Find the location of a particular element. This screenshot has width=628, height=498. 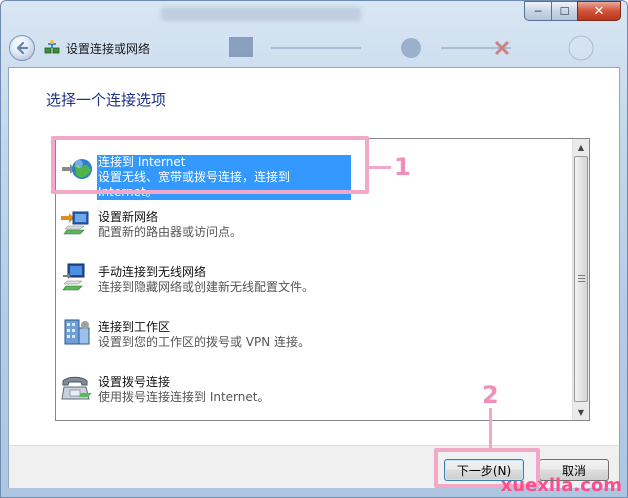

option-description: 设置到您的工作区的拨号或 VPN 连接。 is located at coordinates (204, 342).